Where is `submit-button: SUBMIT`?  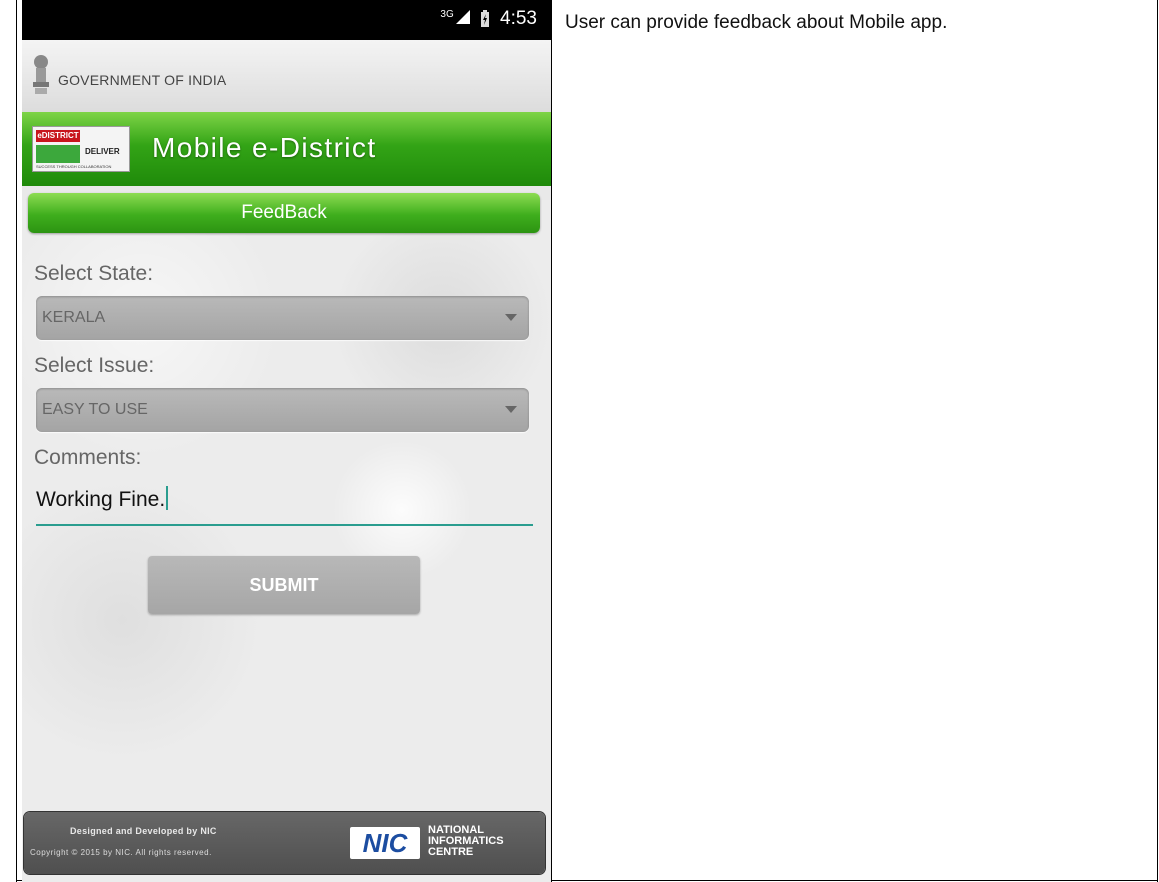 submit-button: SUBMIT is located at coordinates (284, 585).